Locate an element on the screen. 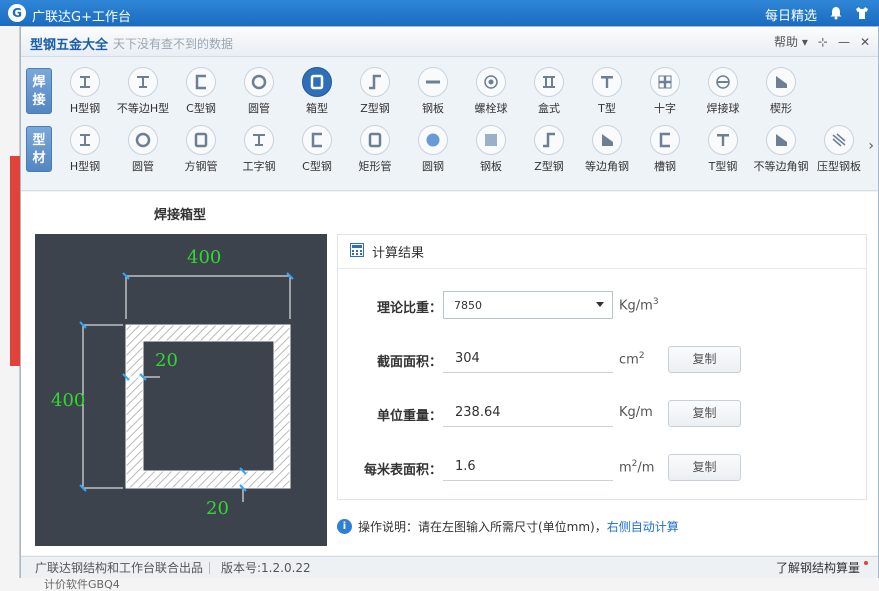  section-tool-label: 工字钢 is located at coordinates (259, 166).